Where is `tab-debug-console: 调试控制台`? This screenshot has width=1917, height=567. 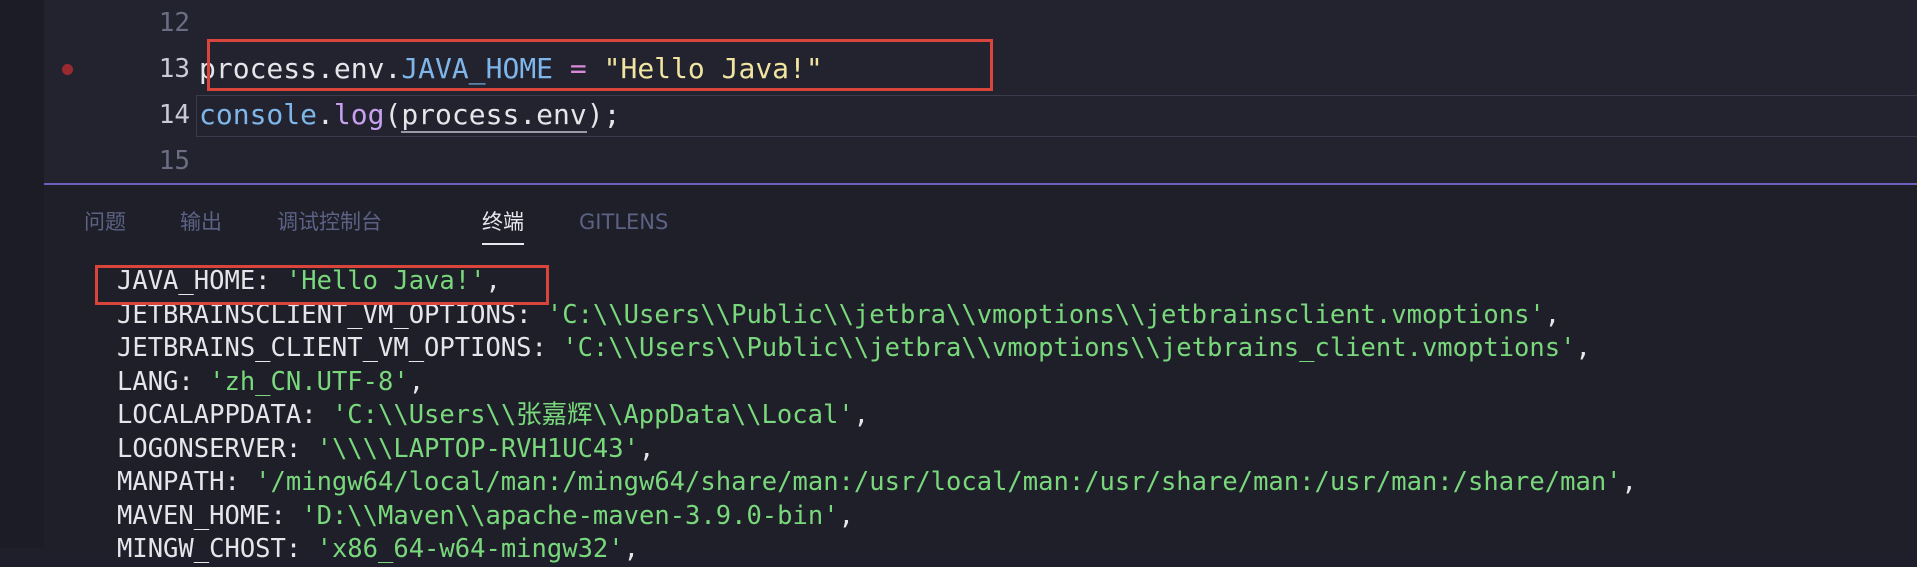 tab-debug-console: 调试控制台 is located at coordinates (329, 222).